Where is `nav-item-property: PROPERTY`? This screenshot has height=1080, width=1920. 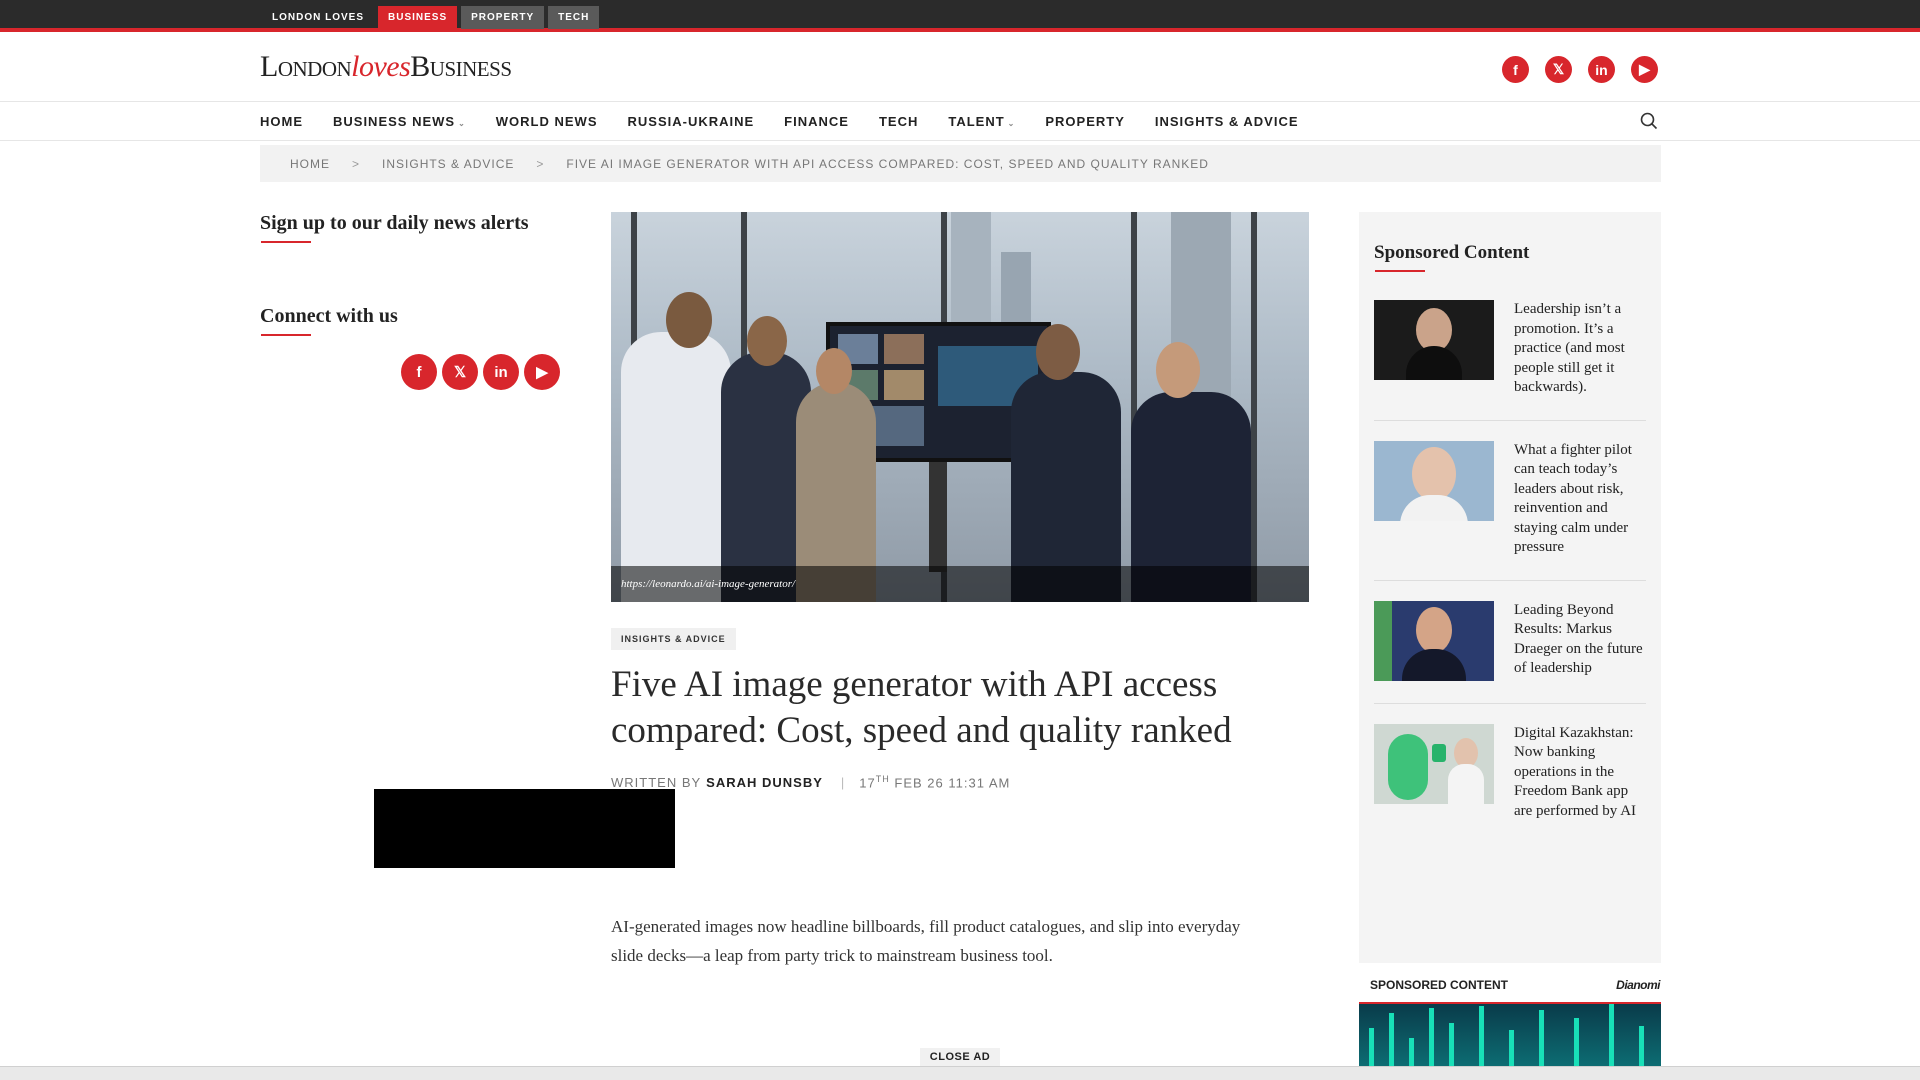 nav-item-property: PROPERTY is located at coordinates (1085, 121).